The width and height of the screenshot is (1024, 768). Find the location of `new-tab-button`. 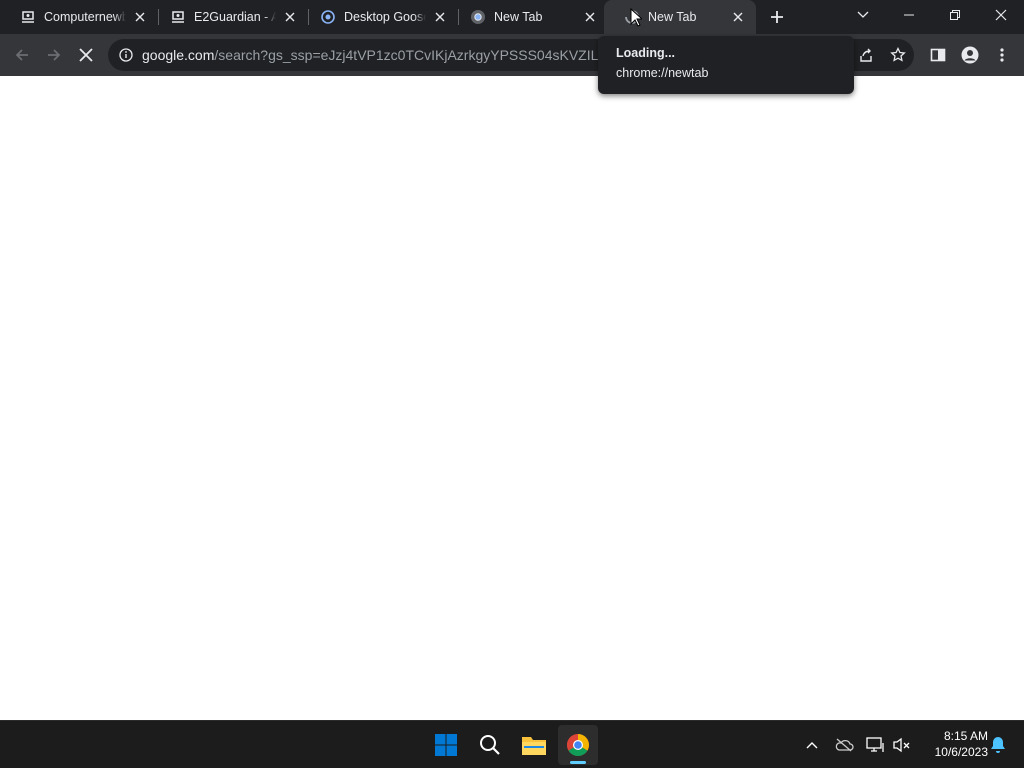

new-tab-button is located at coordinates (777, 17).